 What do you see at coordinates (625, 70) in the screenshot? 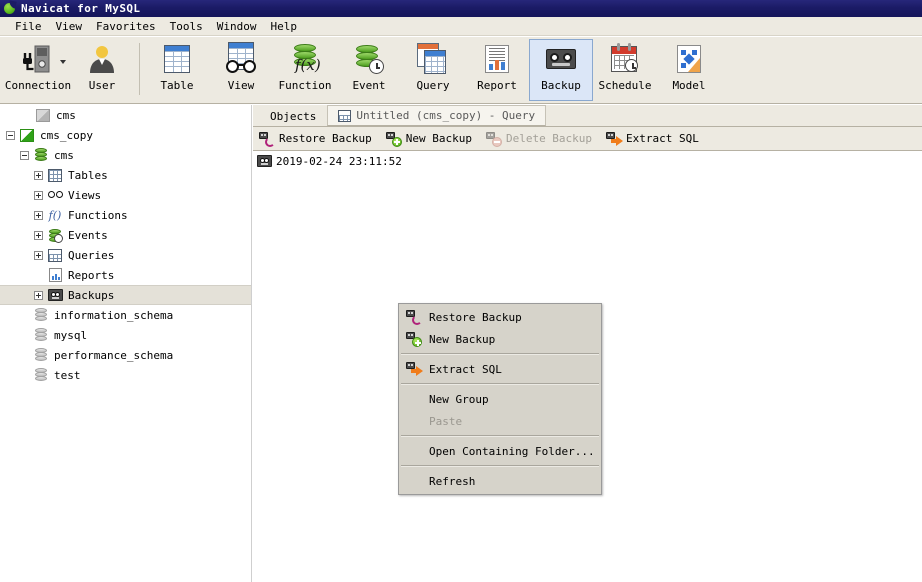
I see `toolbar-button-schedule: Schedule` at bounding box center [625, 70].